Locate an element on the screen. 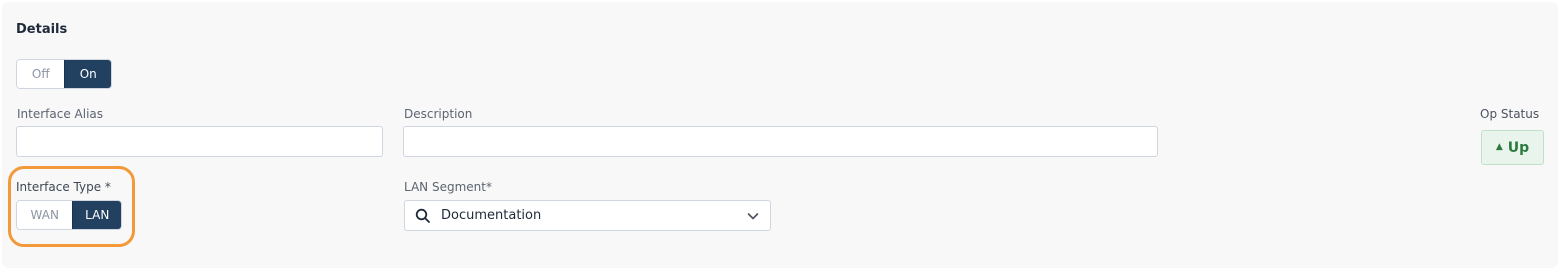 Image resolution: width=1561 pixels, height=278 pixels. op-status-badge: ▲ Up is located at coordinates (1512, 147).